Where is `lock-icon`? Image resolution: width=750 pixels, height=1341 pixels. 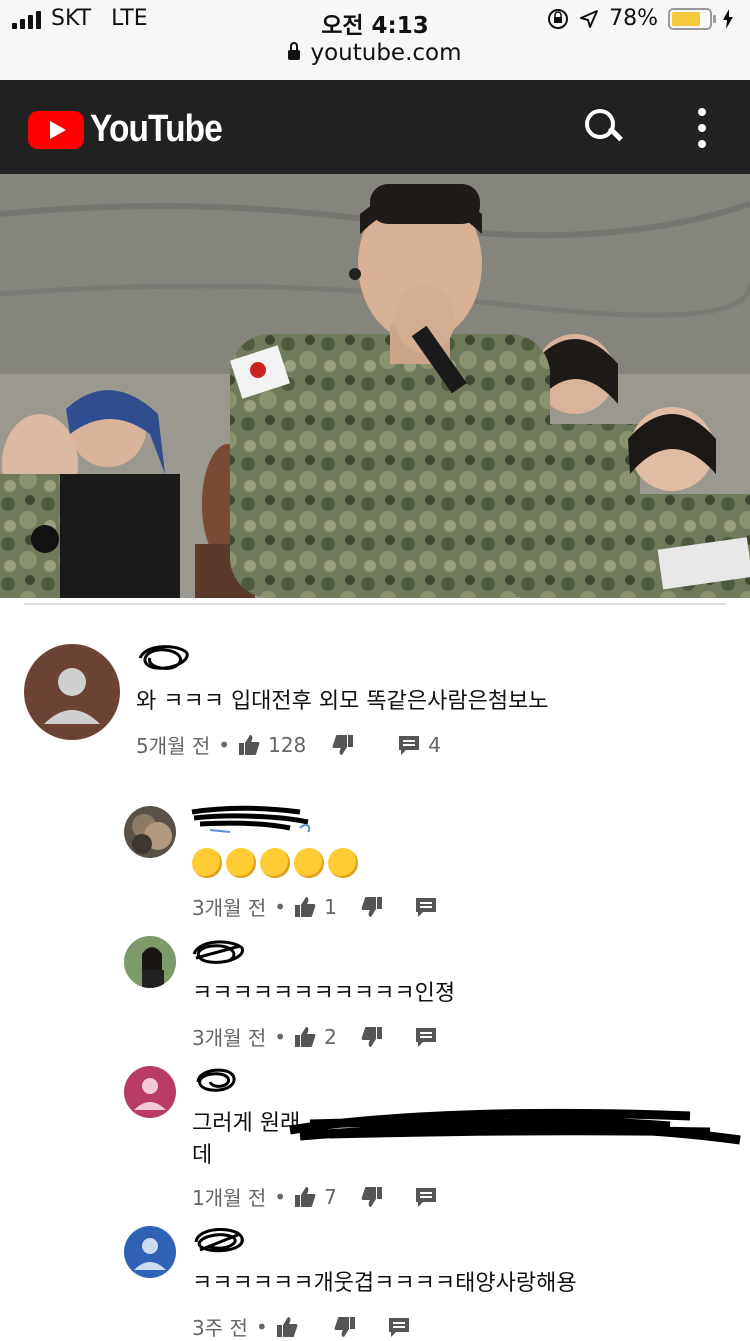 lock-icon is located at coordinates (294, 51).